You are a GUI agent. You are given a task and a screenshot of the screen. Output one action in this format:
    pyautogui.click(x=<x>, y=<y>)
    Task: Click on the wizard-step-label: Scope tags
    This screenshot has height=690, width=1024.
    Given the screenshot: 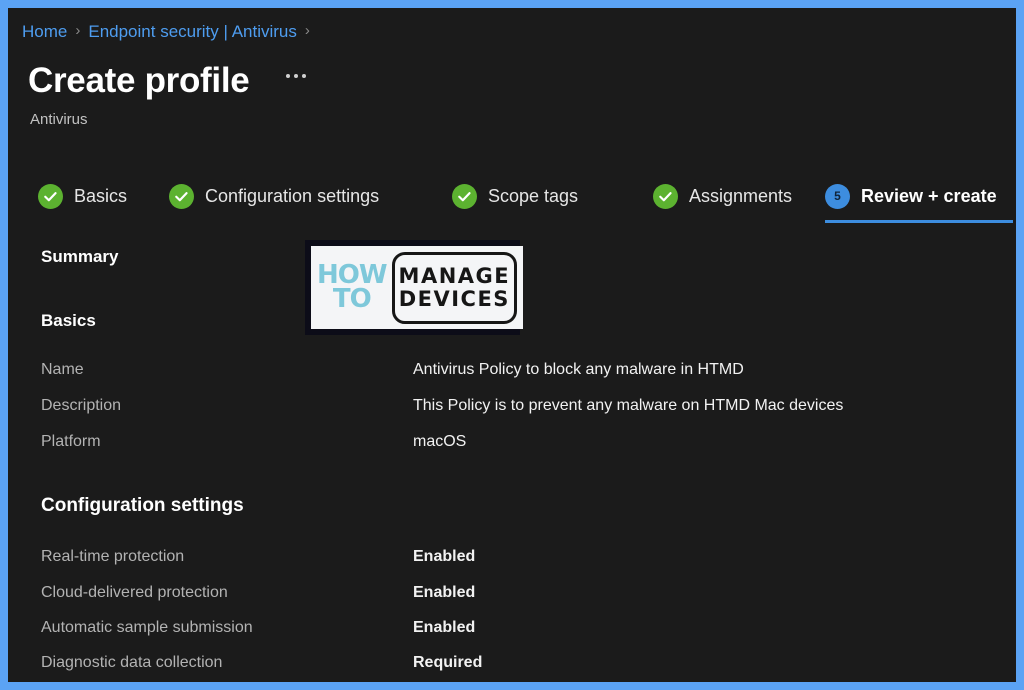 What is the action you would take?
    pyautogui.click(x=533, y=195)
    